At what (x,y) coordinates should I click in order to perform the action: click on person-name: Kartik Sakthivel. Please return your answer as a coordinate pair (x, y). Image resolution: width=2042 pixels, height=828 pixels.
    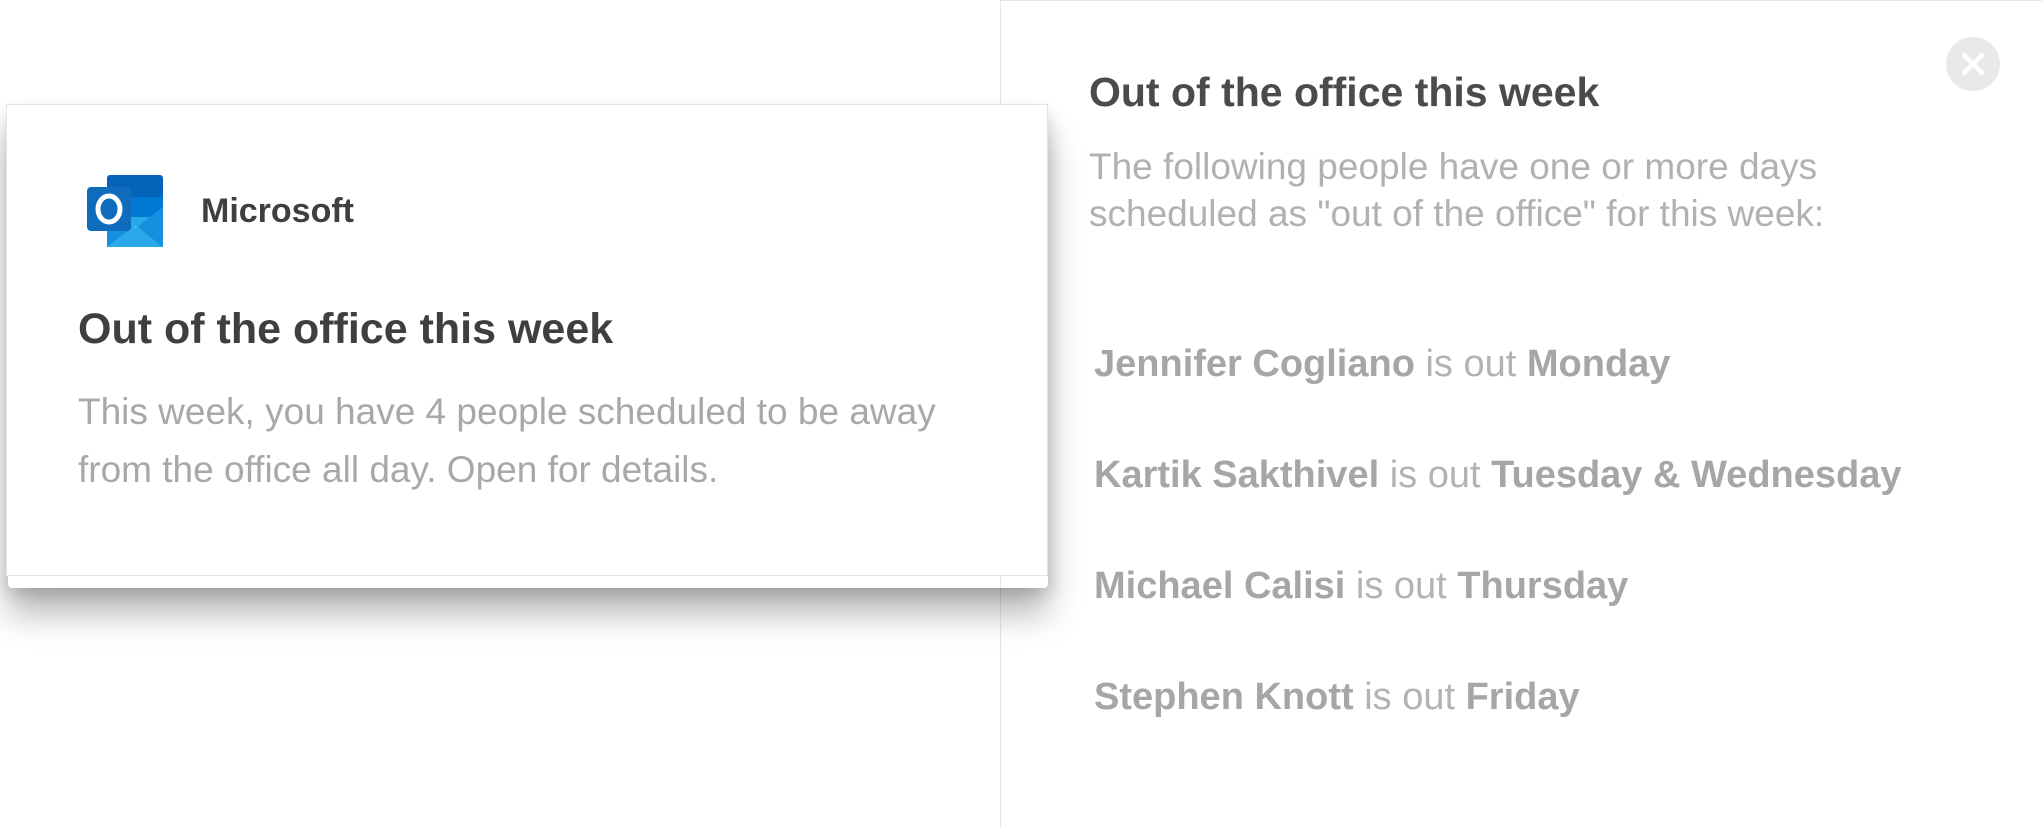
    Looking at the image, I should click on (1237, 475).